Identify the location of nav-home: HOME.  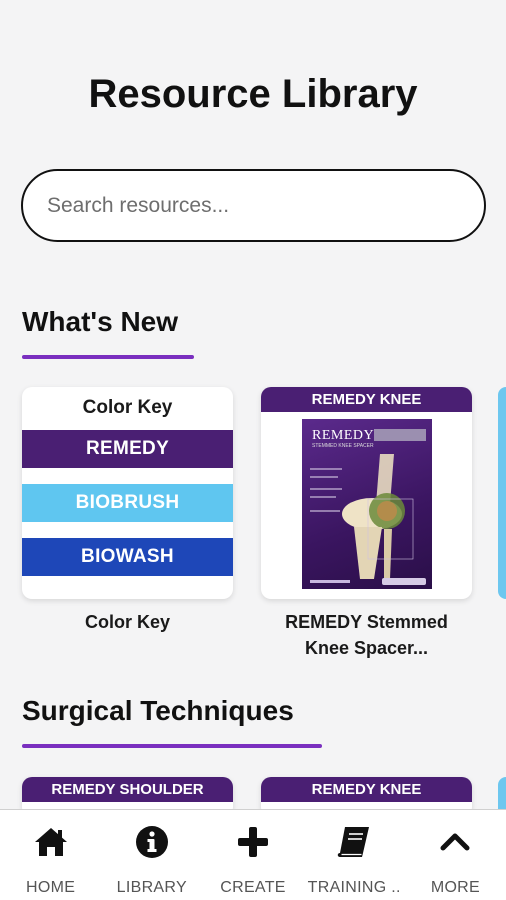
(50, 855).